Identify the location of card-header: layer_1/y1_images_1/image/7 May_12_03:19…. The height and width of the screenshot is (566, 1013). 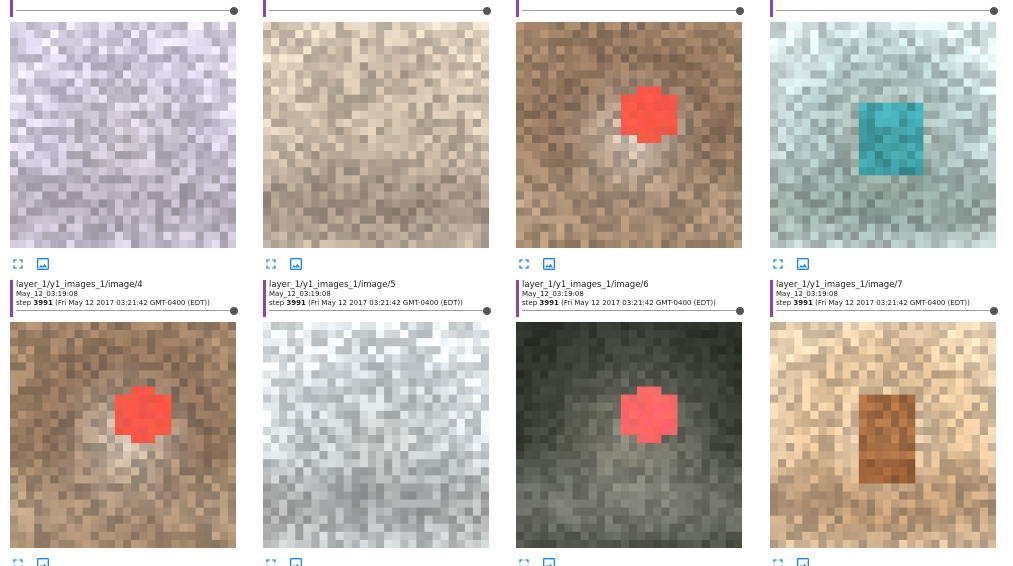
(884, 298).